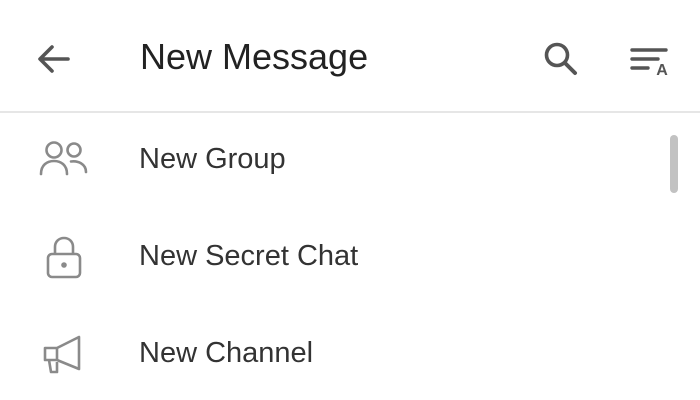 The height and width of the screenshot is (400, 700). Describe the element at coordinates (674, 164) in the screenshot. I see `scrollbar-thumb` at that location.